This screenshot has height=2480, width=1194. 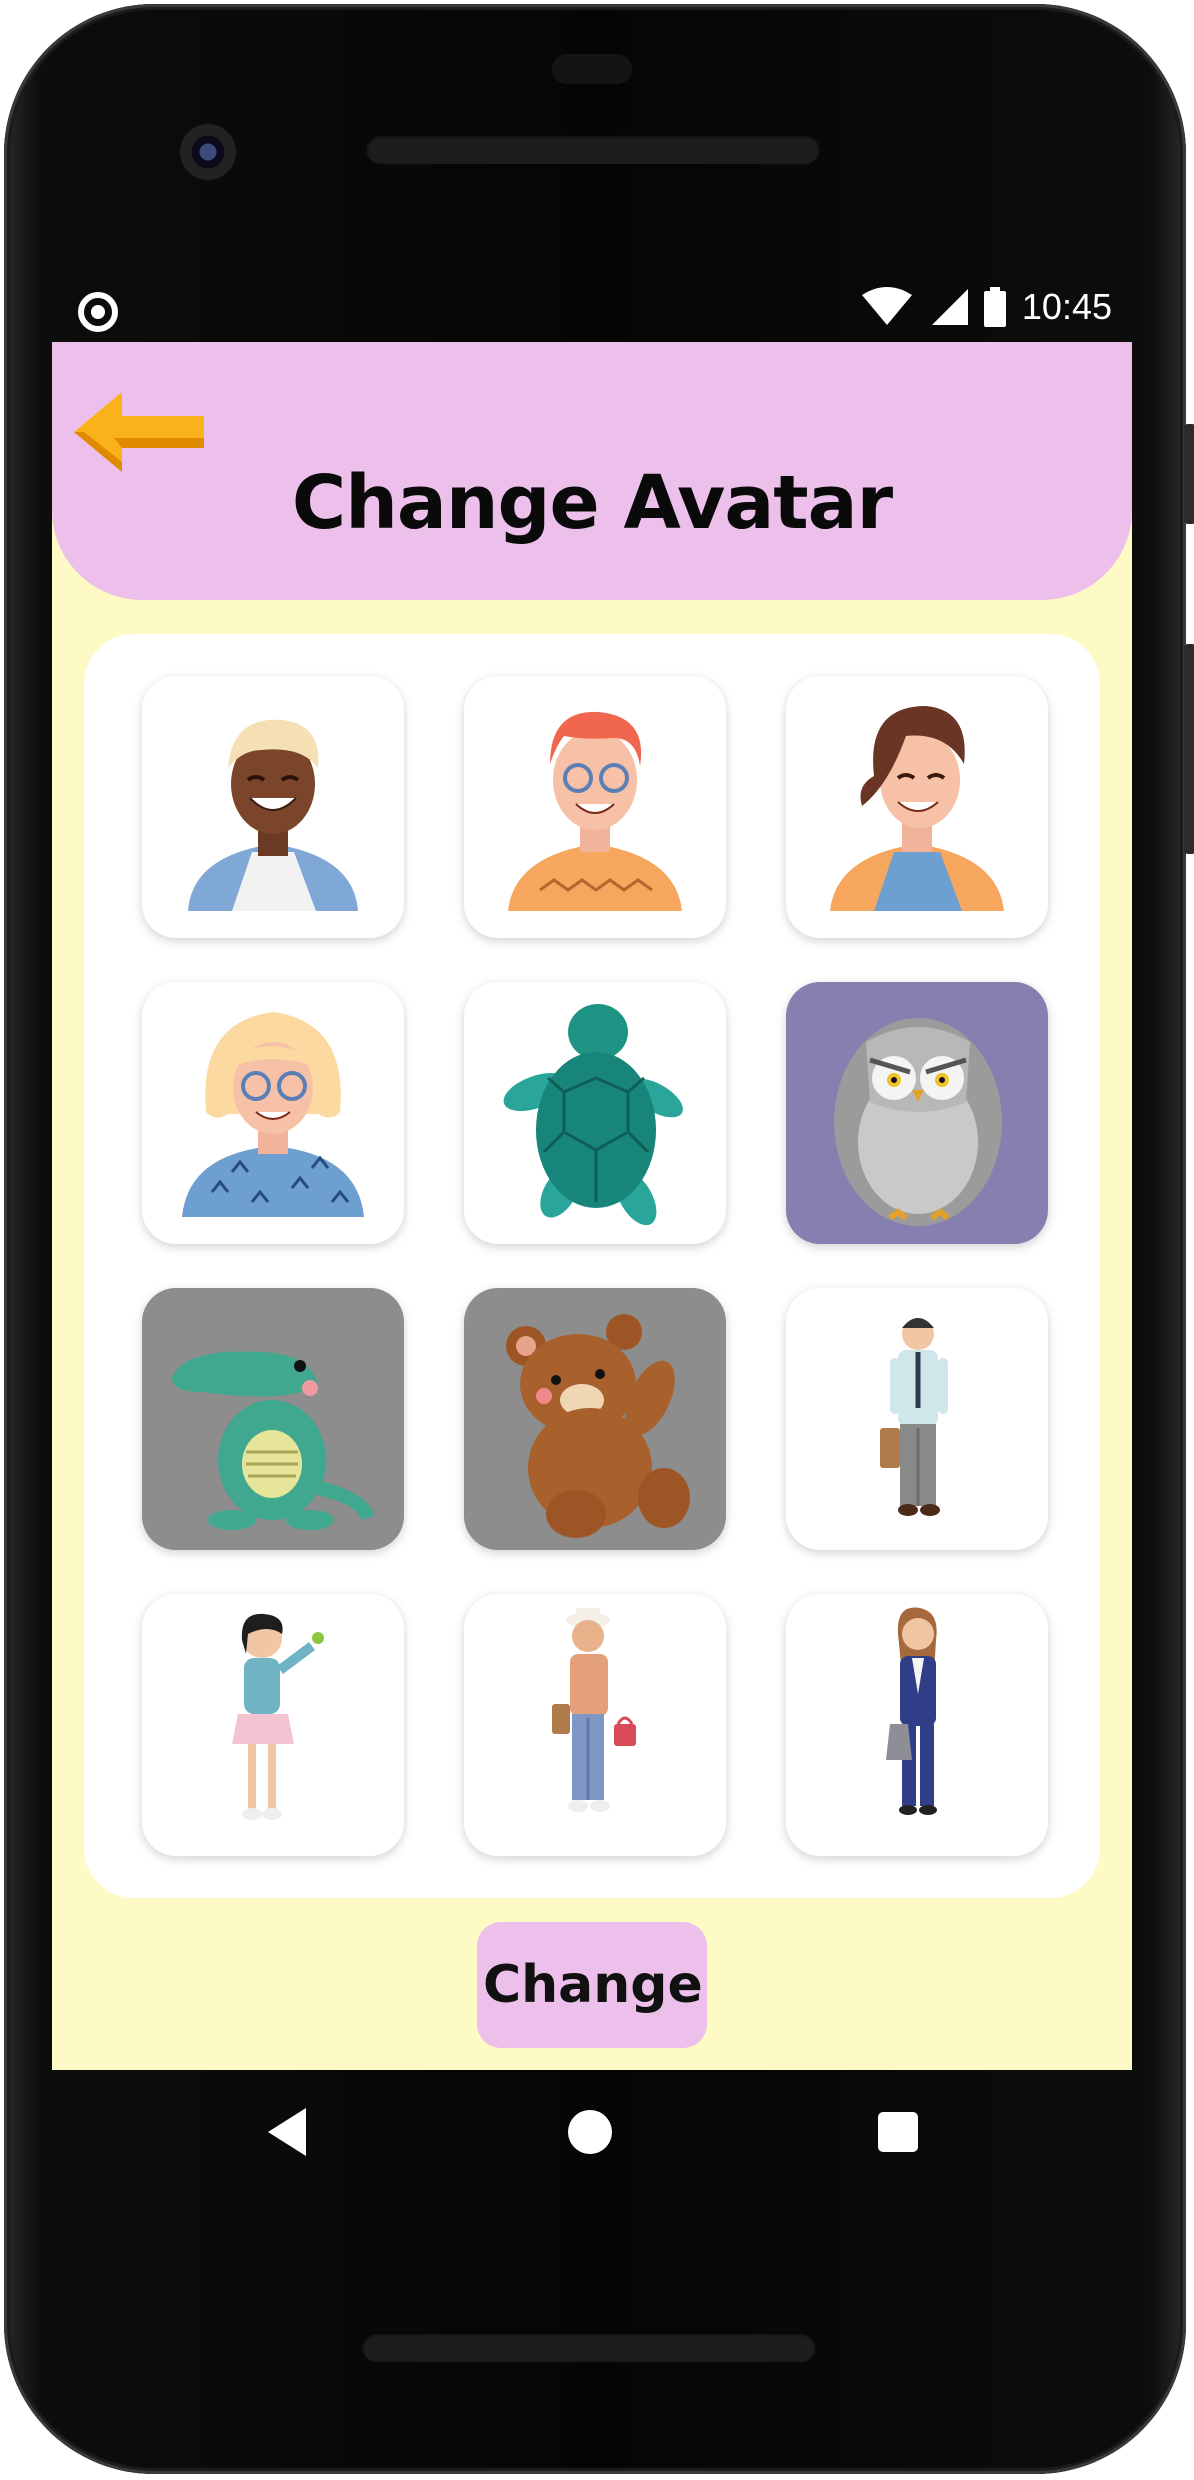 I want to click on volume-button, so click(x=1189, y=749).